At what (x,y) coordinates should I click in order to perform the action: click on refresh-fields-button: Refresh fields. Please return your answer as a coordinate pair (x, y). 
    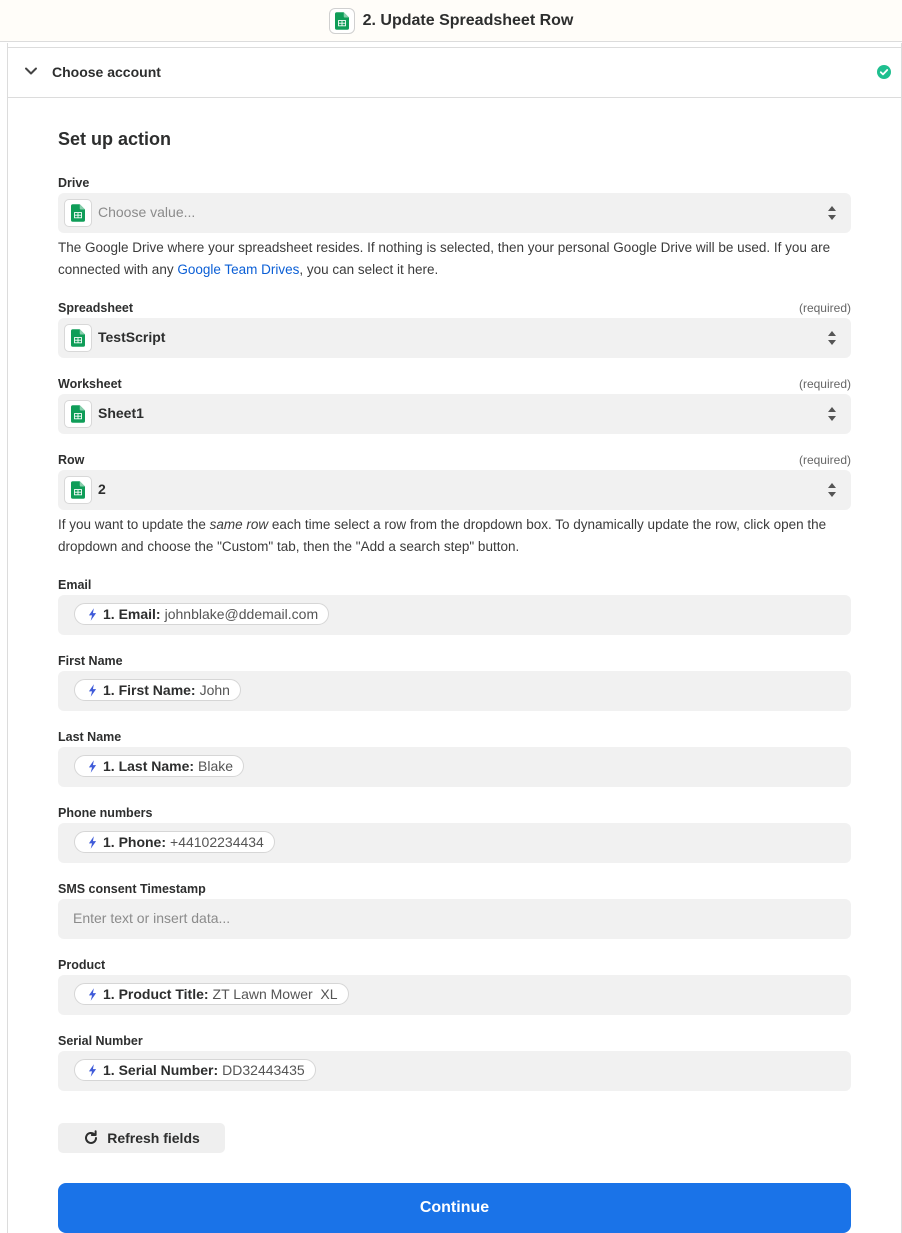
    Looking at the image, I should click on (141, 1138).